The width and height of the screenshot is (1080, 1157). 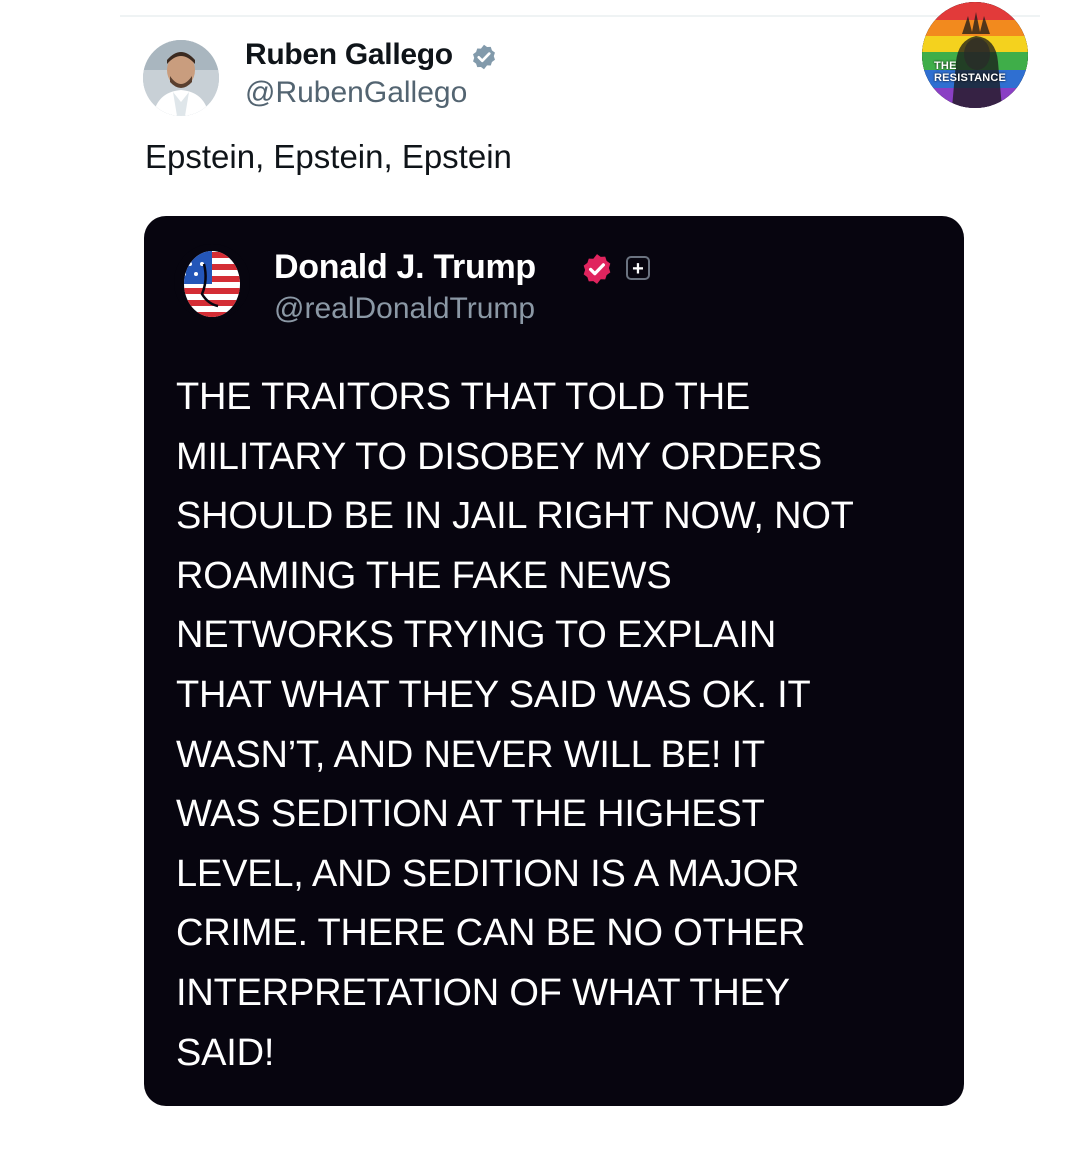 I want to click on tweet-text: Epstein, Epstein, Epstein, so click(x=328, y=156).